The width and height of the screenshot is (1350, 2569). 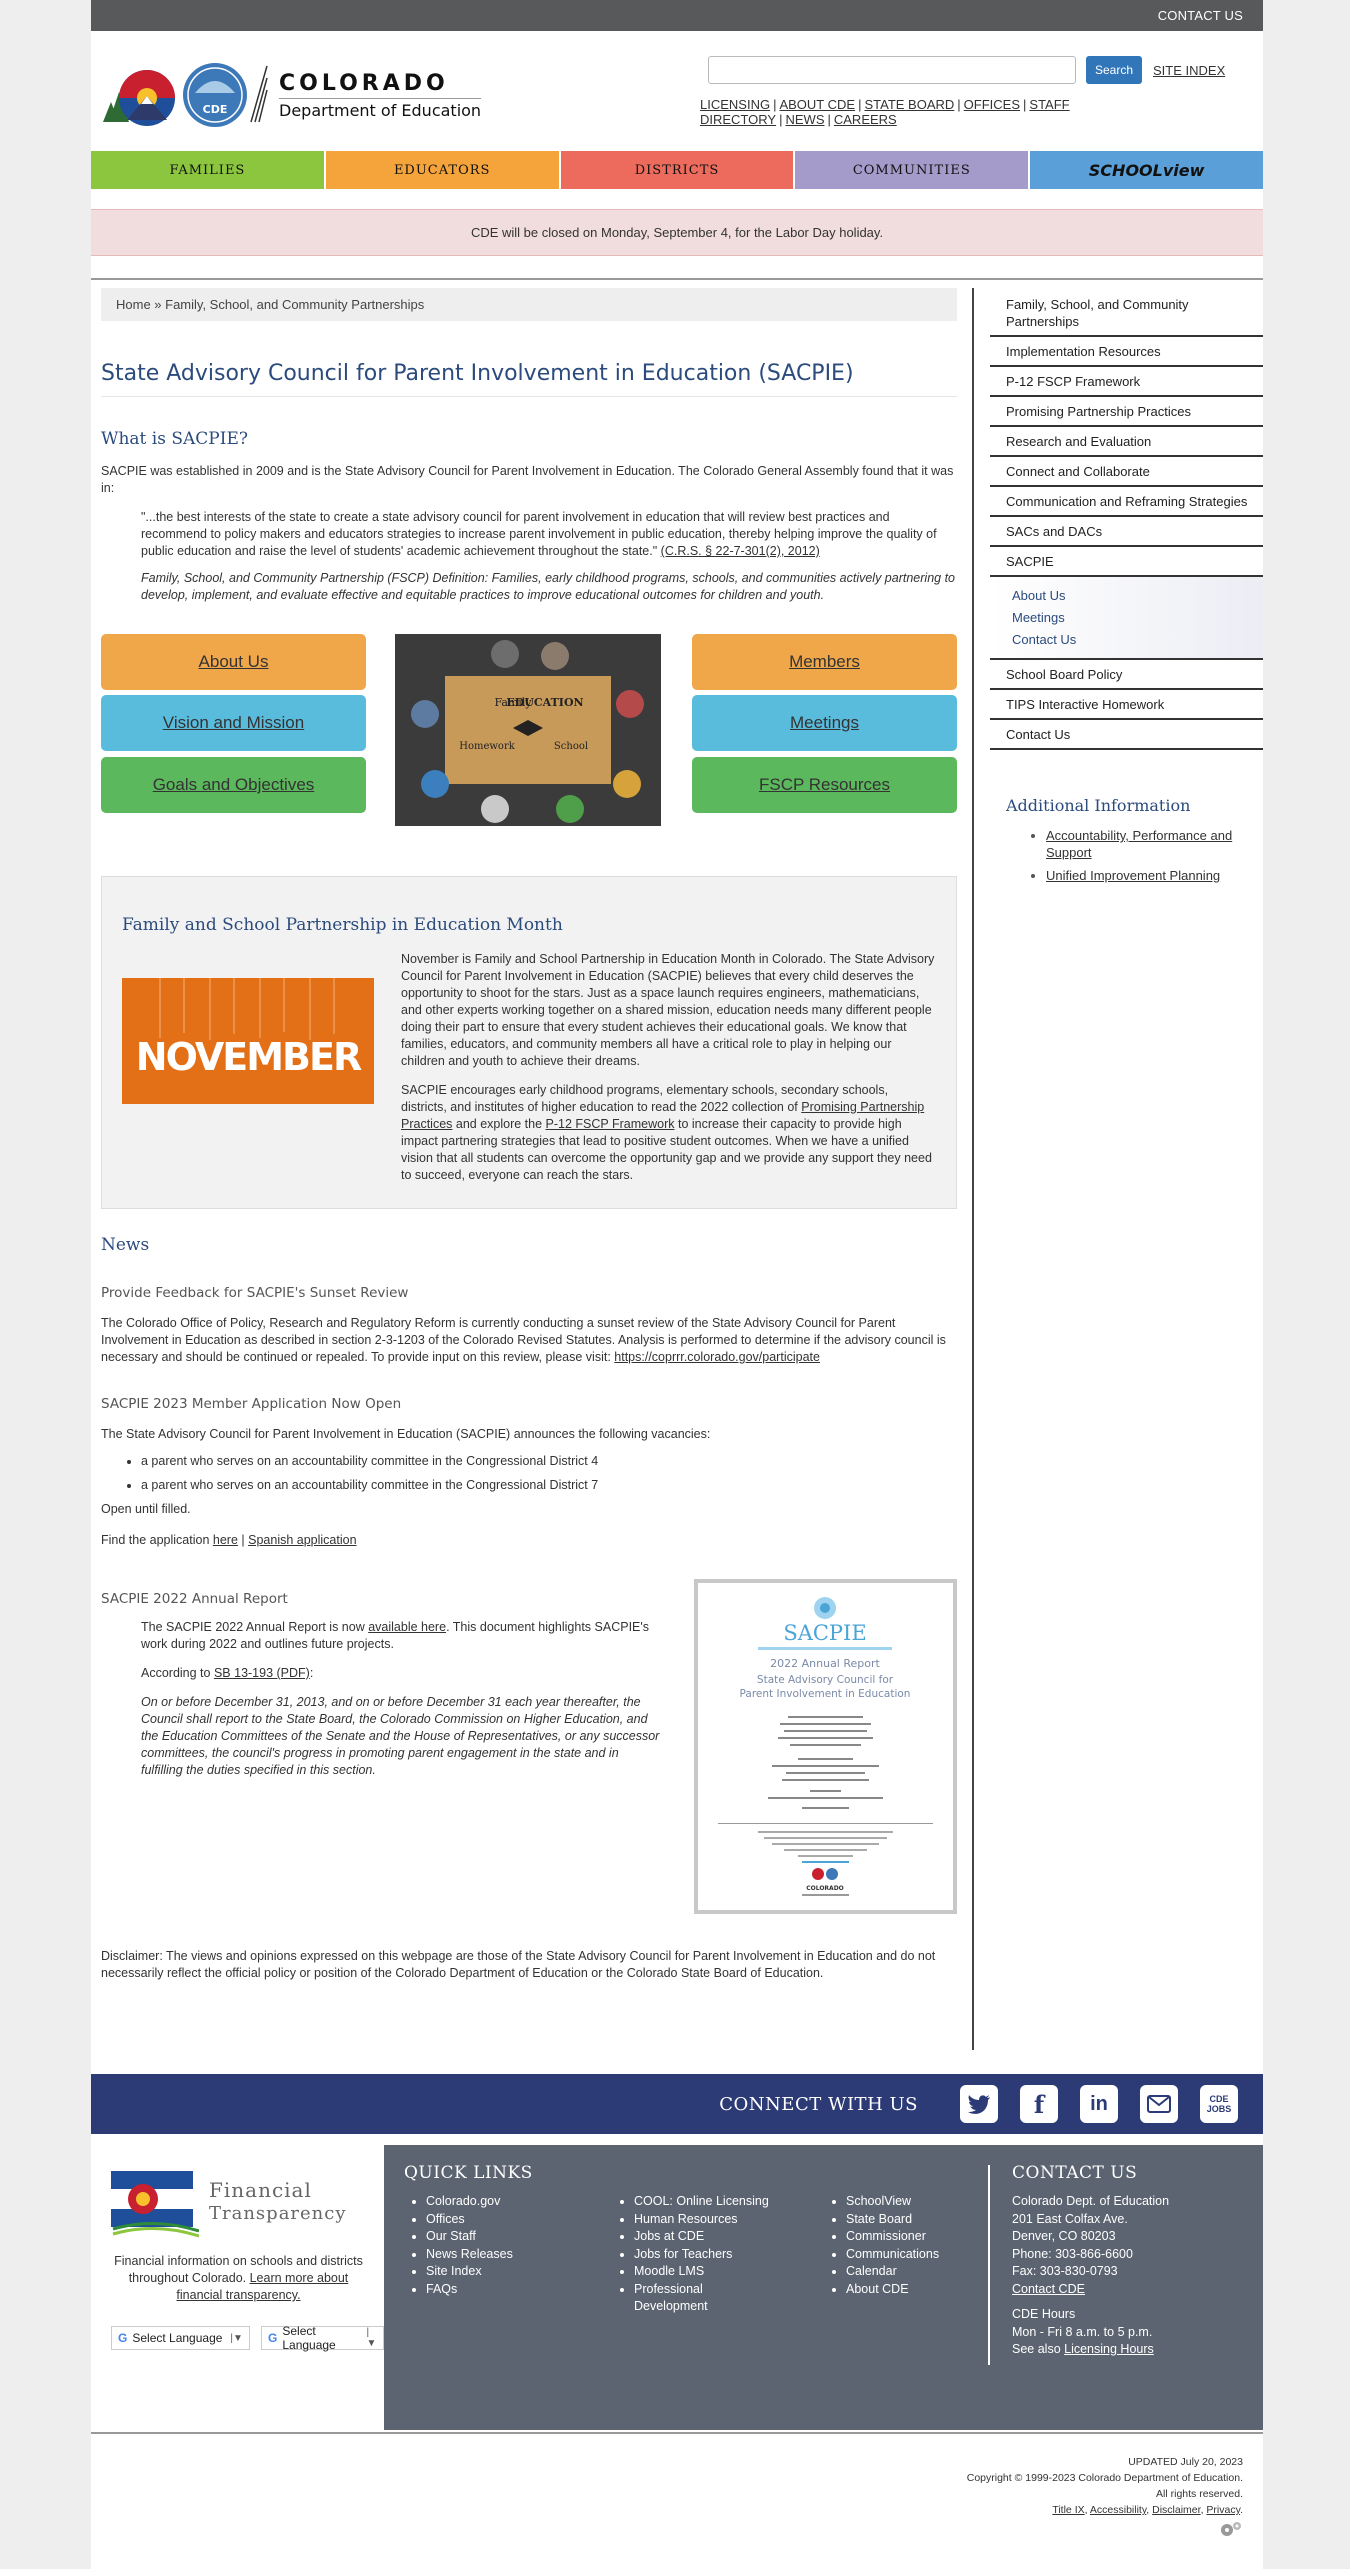 What do you see at coordinates (1039, 2104) in the screenshot?
I see `facebook-icon: f` at bounding box center [1039, 2104].